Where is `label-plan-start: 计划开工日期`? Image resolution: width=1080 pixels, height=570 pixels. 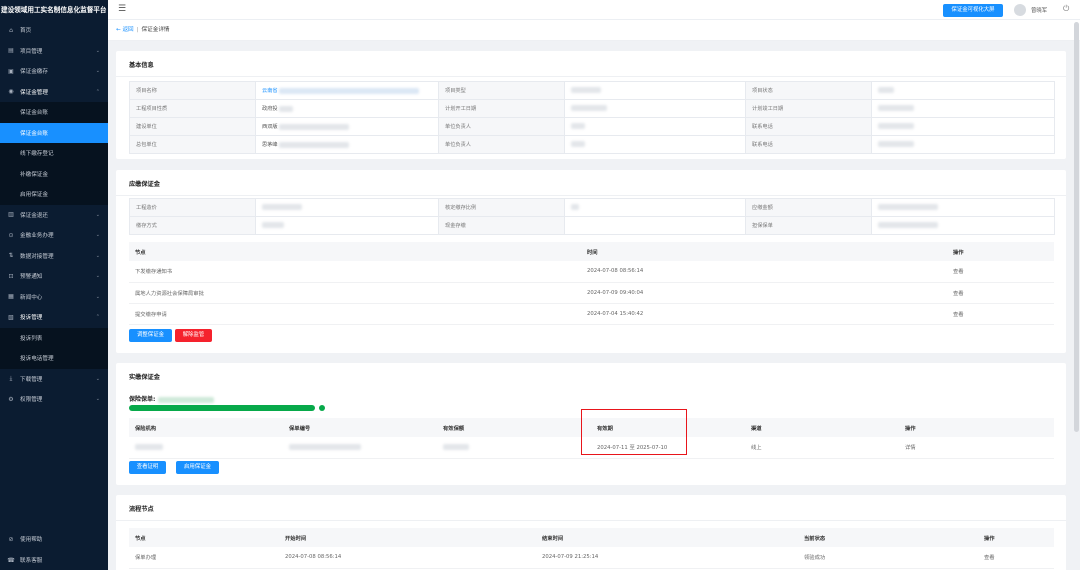 label-plan-start: 计划开工日期 is located at coordinates (501, 108).